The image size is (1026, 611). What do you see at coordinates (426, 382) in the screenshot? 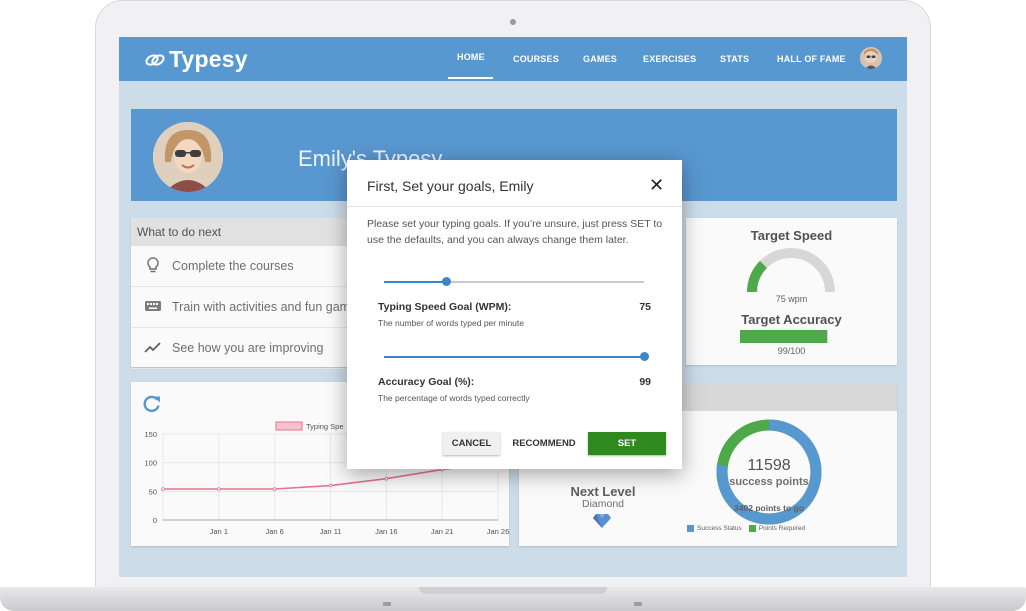
I see `accuracy-goal-label: Accuracy Goal (%):` at bounding box center [426, 382].